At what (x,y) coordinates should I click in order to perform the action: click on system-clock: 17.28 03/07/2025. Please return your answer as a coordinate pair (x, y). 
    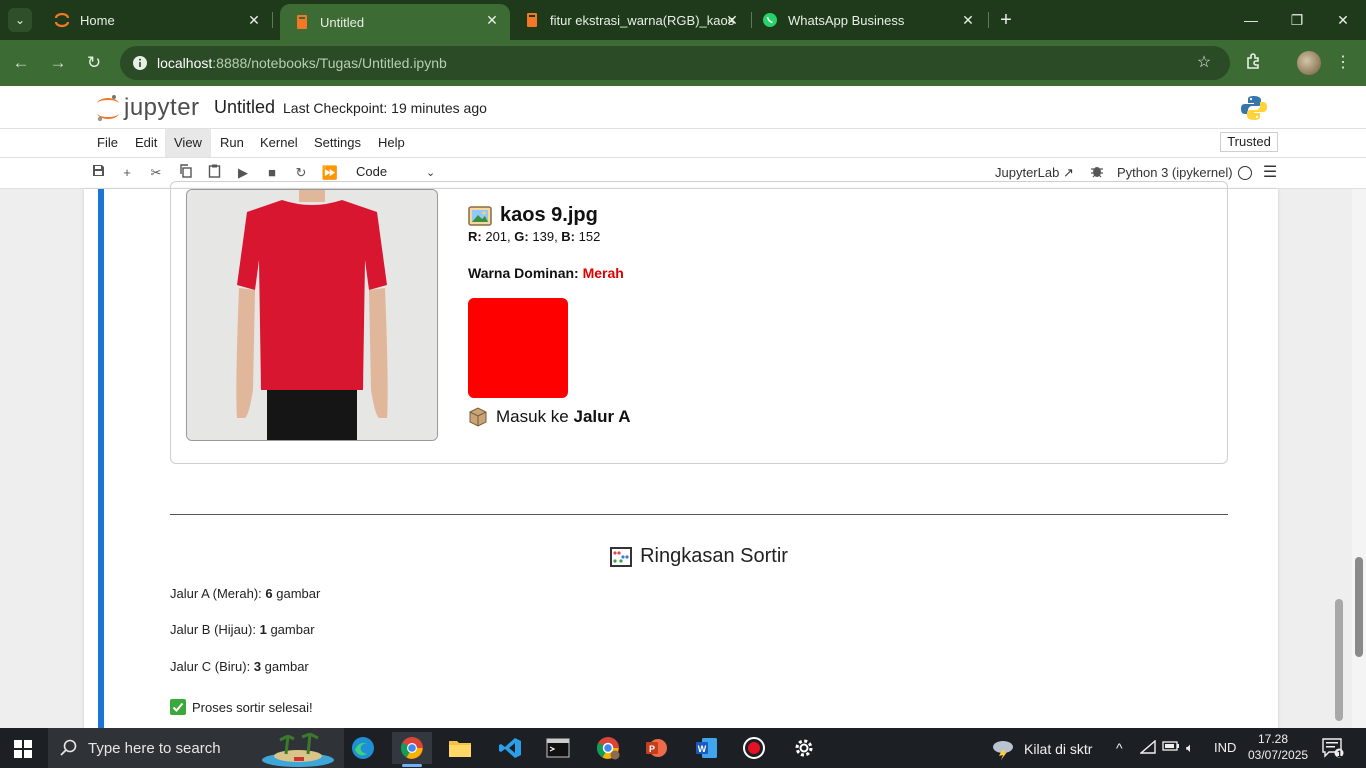
    Looking at the image, I should click on (1278, 747).